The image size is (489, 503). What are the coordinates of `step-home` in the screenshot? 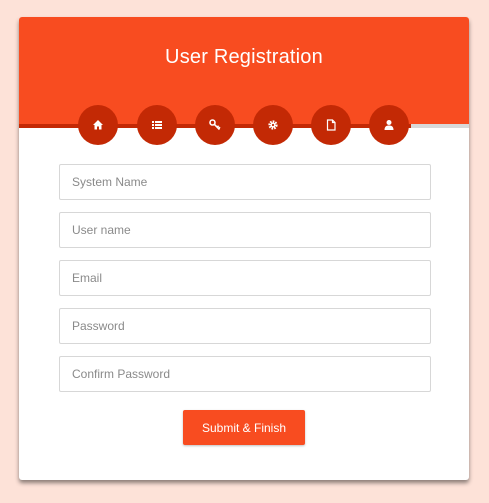 It's located at (98, 125).